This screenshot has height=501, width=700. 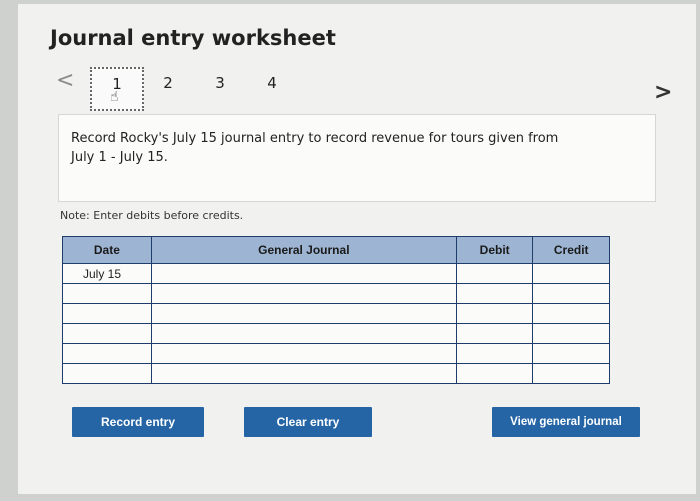 What do you see at coordinates (168, 83) in the screenshot?
I see `tab-2: 2` at bounding box center [168, 83].